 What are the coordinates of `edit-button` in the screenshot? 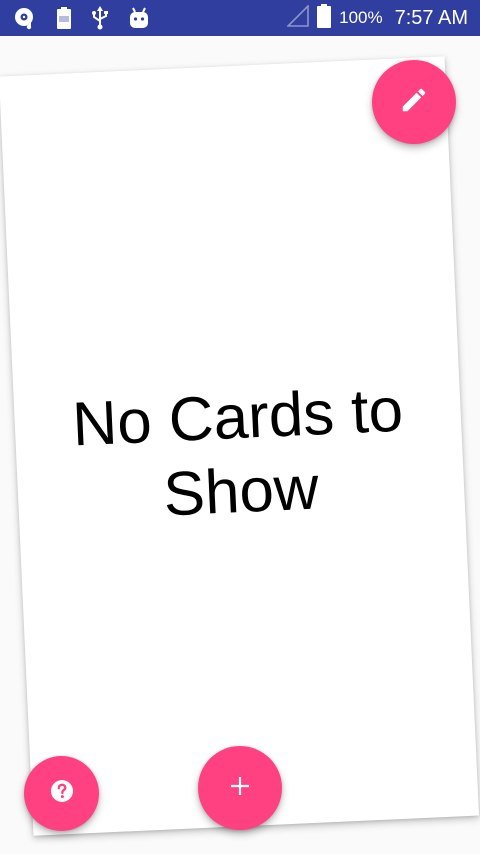 It's located at (414, 102).